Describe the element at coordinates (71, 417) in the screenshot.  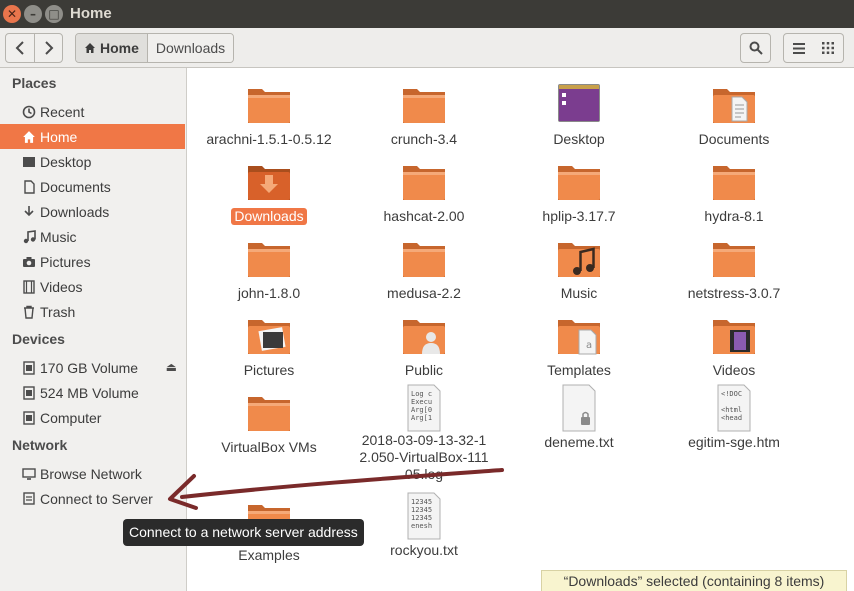
I see `sidebar-item-label: Computer` at that location.